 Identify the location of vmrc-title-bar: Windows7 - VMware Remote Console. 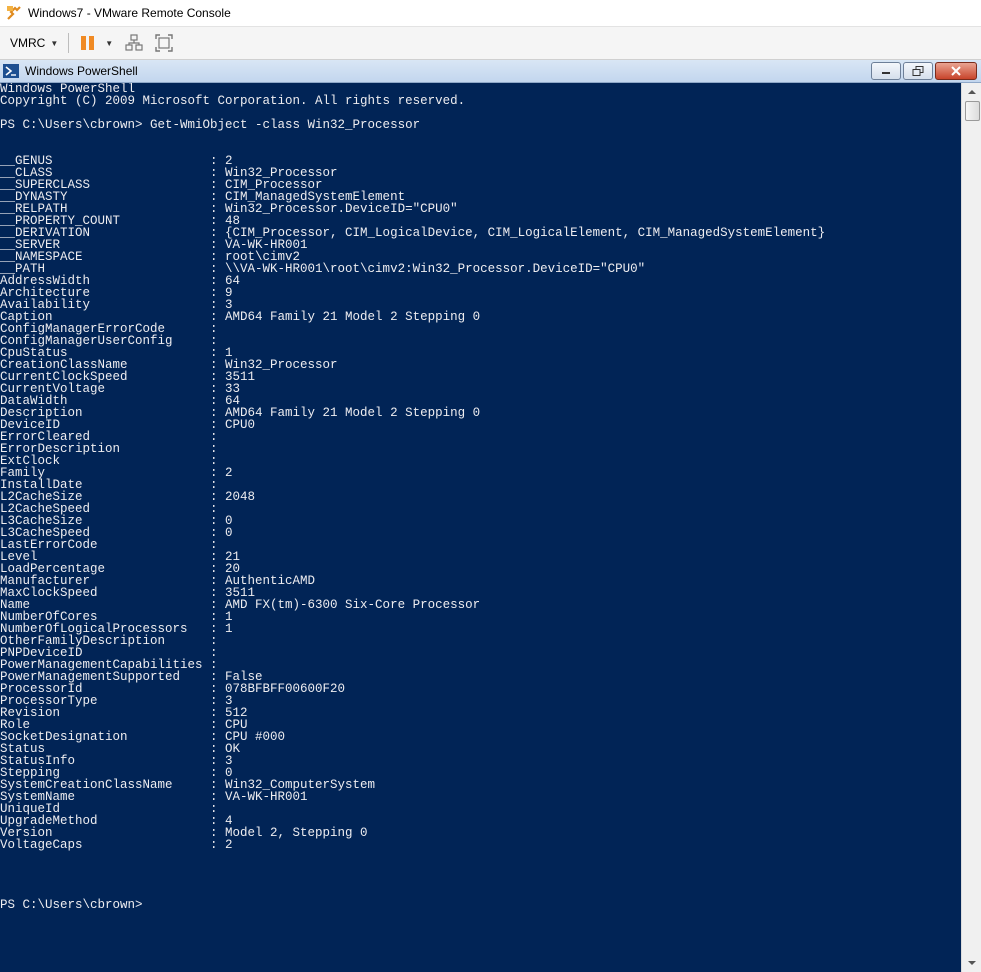
(490, 13).